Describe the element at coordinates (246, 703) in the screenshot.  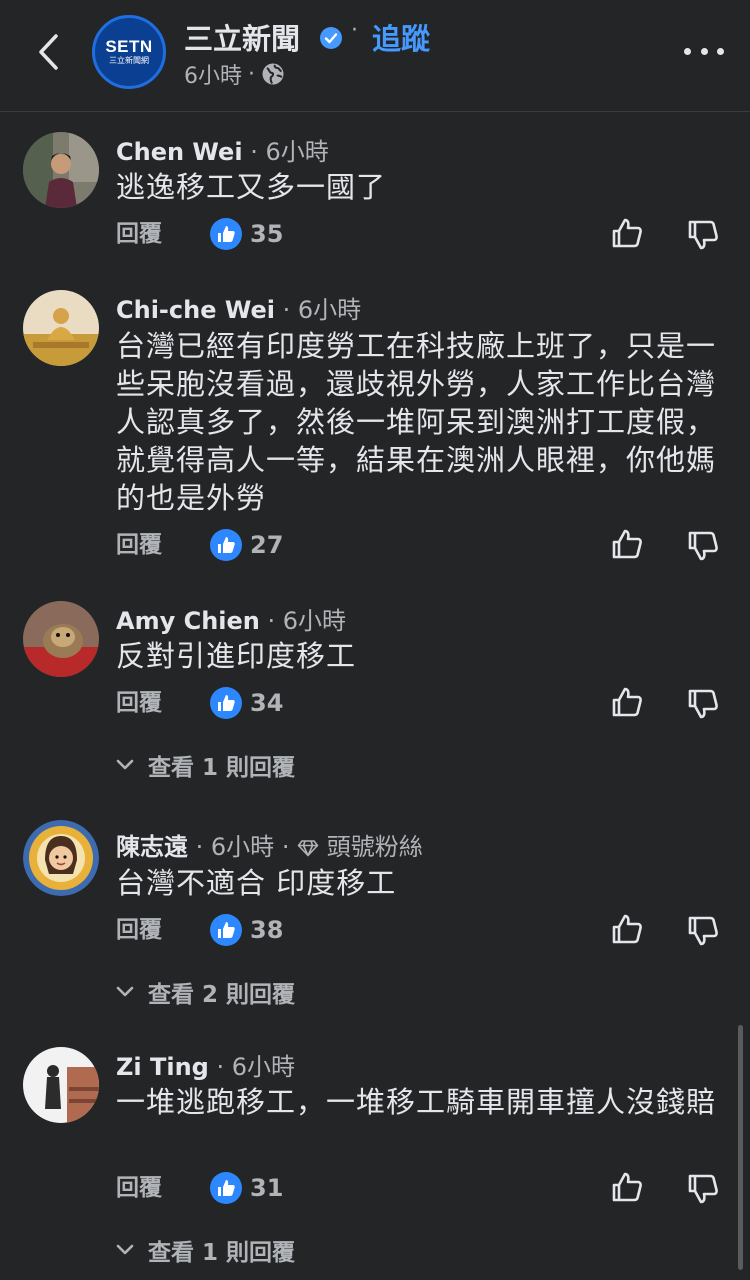
I see `like-count: 34` at that location.